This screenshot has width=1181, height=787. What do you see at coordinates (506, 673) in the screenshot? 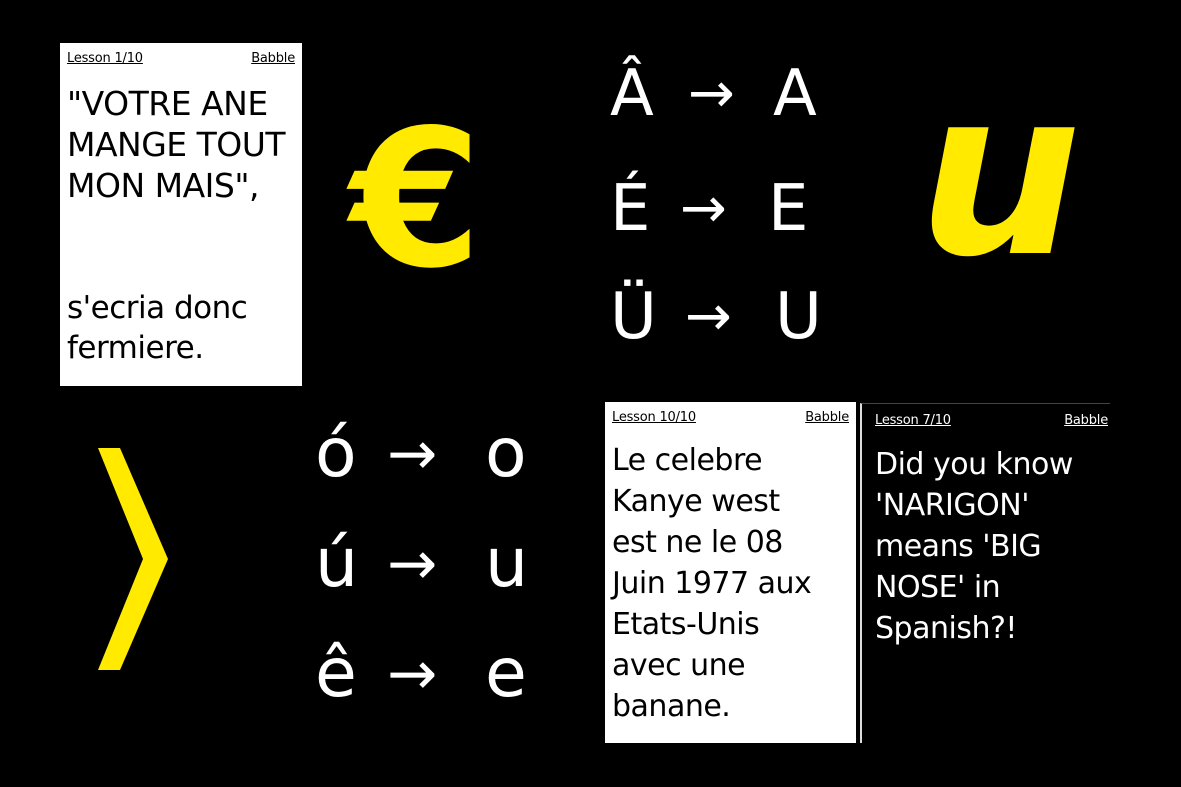
I see `target-glyph: e` at bounding box center [506, 673].